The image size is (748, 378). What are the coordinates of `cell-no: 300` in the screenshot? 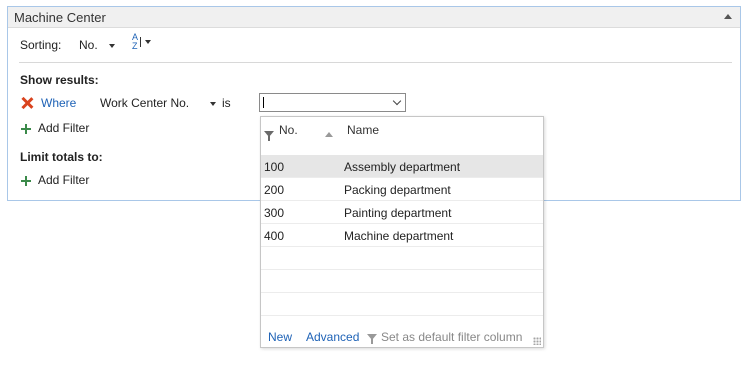 It's located at (274, 213).